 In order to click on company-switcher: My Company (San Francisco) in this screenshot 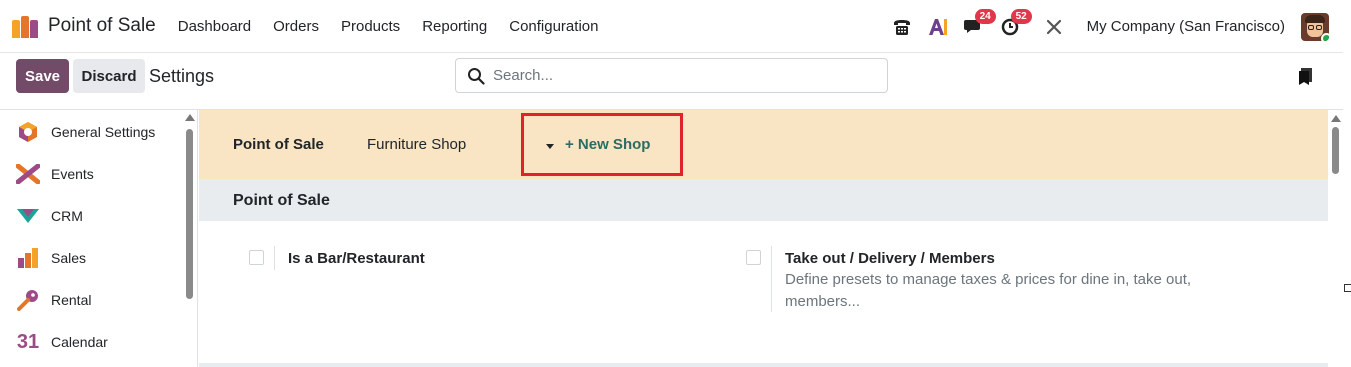, I will do `click(1186, 26)`.